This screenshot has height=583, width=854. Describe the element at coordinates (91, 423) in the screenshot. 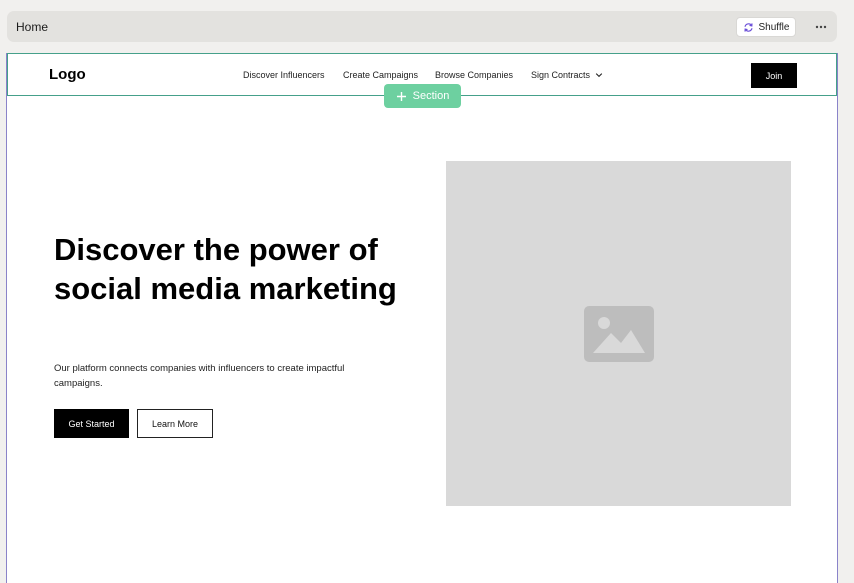

I see `get-started-button: Get Started` at that location.